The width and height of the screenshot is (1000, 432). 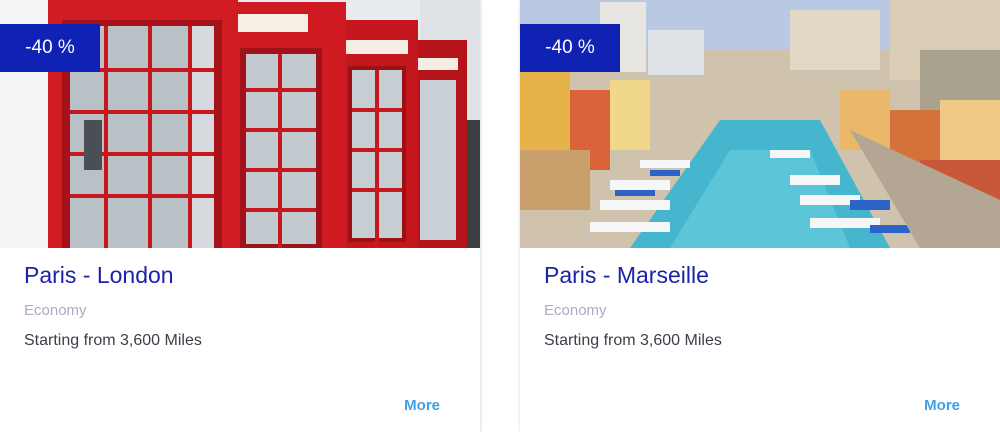 What do you see at coordinates (99, 275) in the screenshot?
I see `route-title: Paris - London` at bounding box center [99, 275].